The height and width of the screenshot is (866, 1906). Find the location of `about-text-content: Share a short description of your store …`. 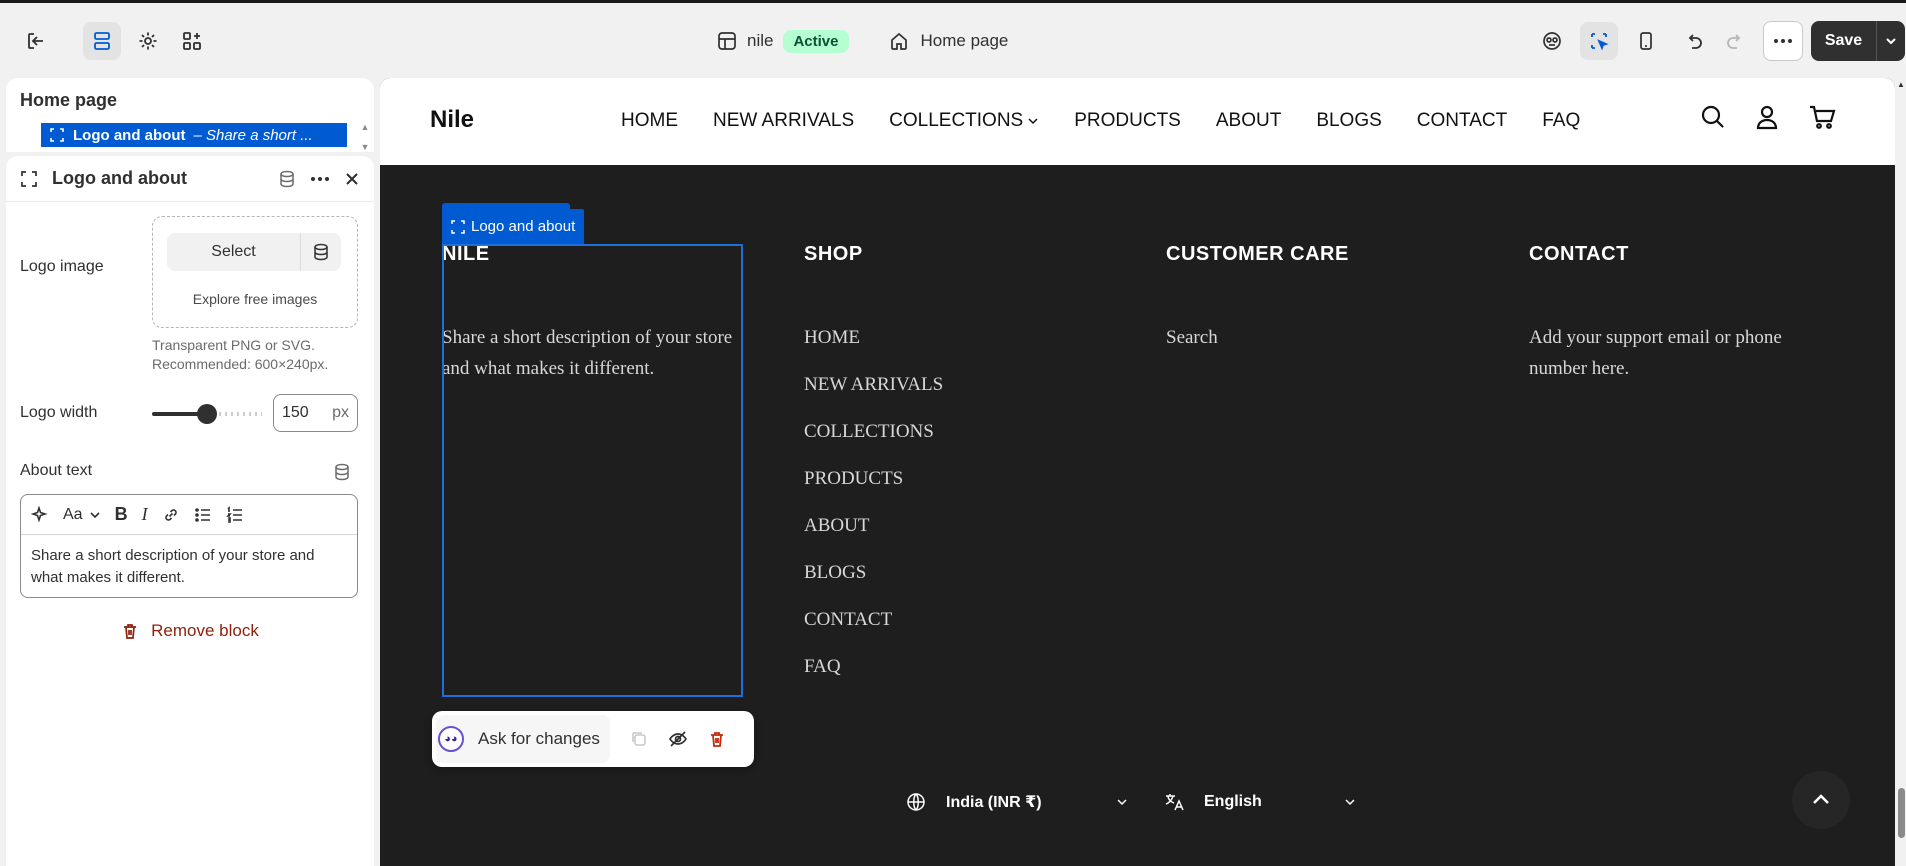

about-text-content: Share a short description of your store … is located at coordinates (189, 566).